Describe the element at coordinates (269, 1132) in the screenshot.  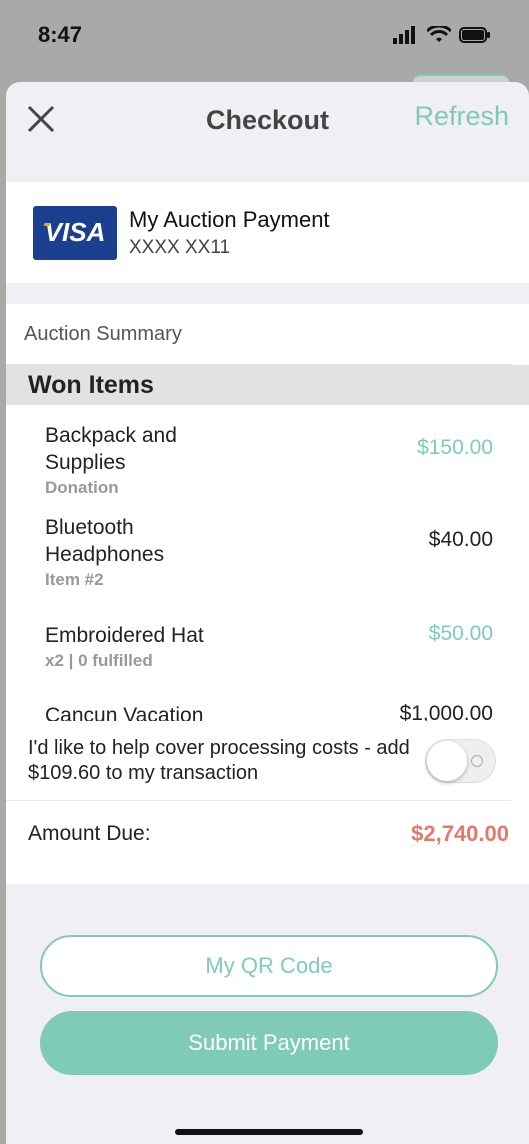
I see `home-indicator` at that location.